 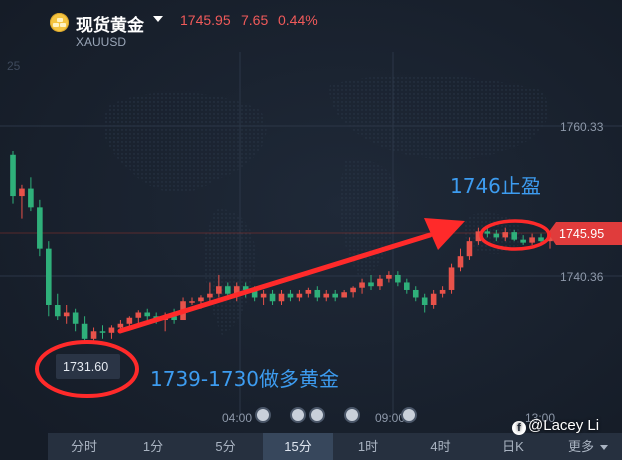 What do you see at coordinates (564, 425) in the screenshot?
I see `watermark-text: @Lacey Li` at bounding box center [564, 425].